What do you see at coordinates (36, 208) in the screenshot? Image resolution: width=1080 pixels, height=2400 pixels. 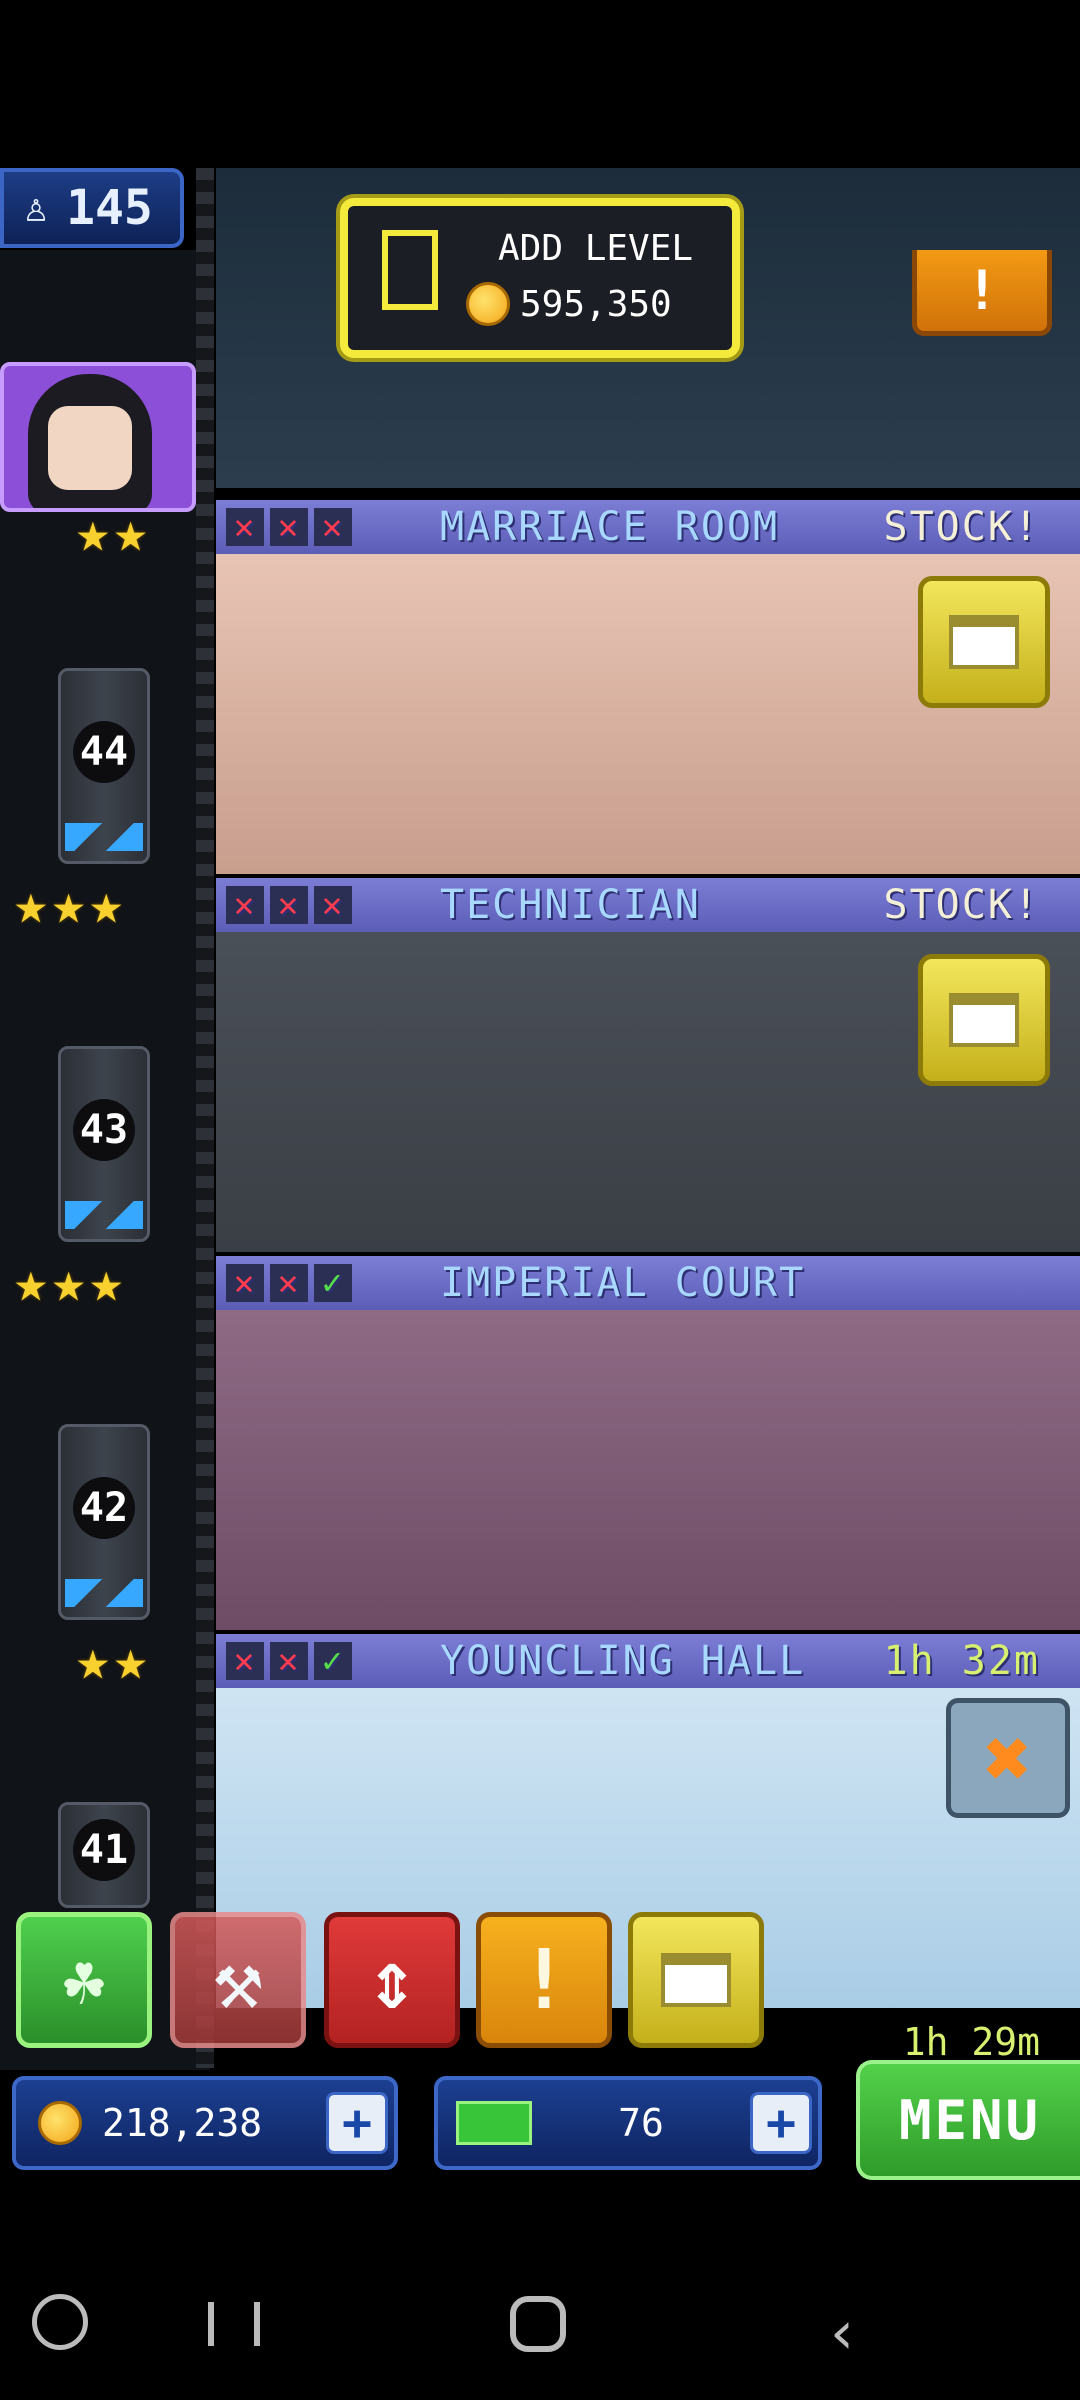 I see `person-icon: ♙` at bounding box center [36, 208].